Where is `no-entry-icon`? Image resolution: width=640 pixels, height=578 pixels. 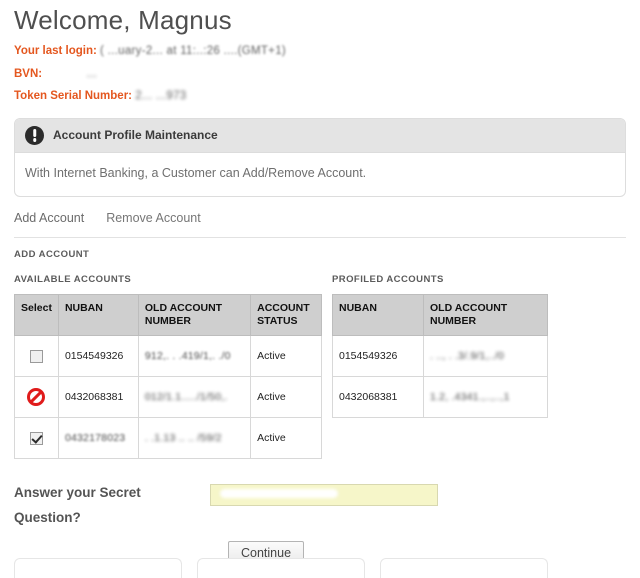 no-entry-icon is located at coordinates (36, 397).